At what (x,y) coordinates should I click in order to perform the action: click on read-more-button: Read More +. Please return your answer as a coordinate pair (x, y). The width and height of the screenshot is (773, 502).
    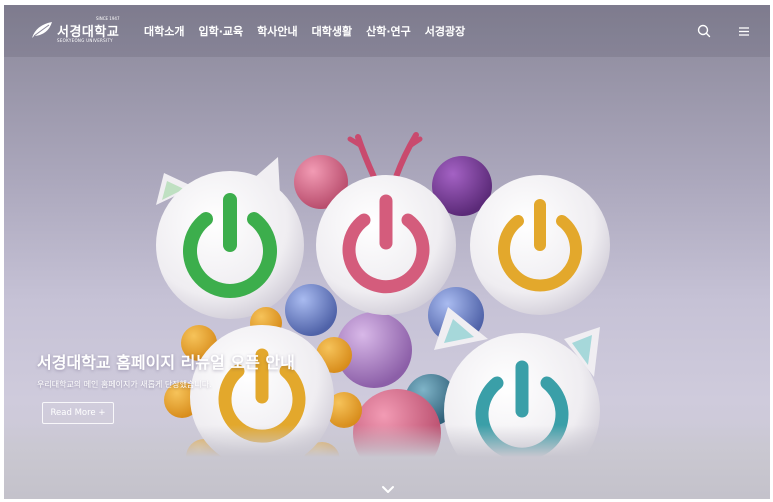
    Looking at the image, I should click on (78, 413).